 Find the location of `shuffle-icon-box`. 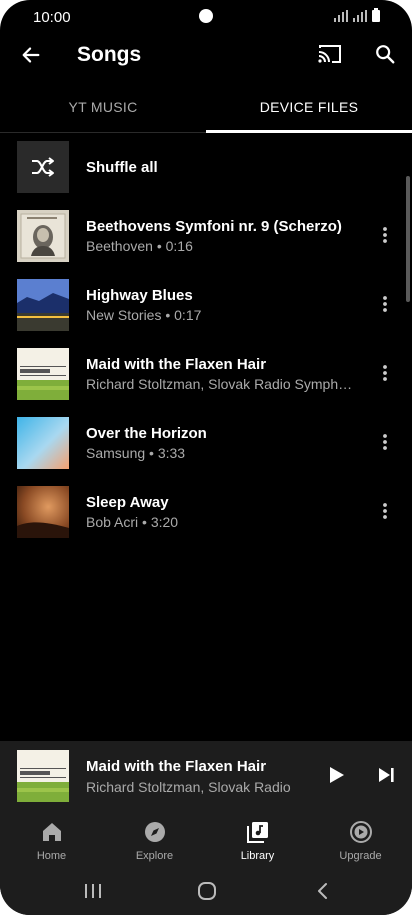

shuffle-icon-box is located at coordinates (43, 167).